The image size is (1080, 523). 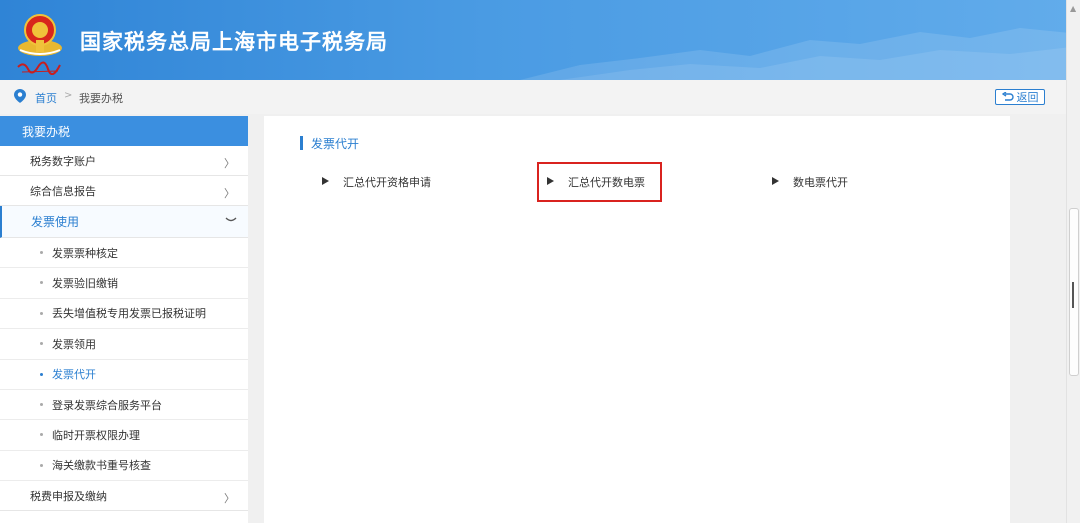 What do you see at coordinates (40, 35) in the screenshot?
I see `tax-emblem-icon` at bounding box center [40, 35].